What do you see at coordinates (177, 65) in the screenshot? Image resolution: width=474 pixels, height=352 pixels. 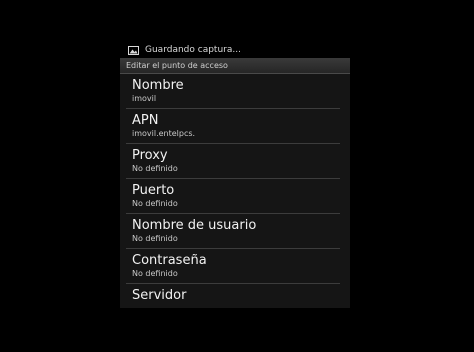 I see `page-title: Editar el punto de acceso` at bounding box center [177, 65].